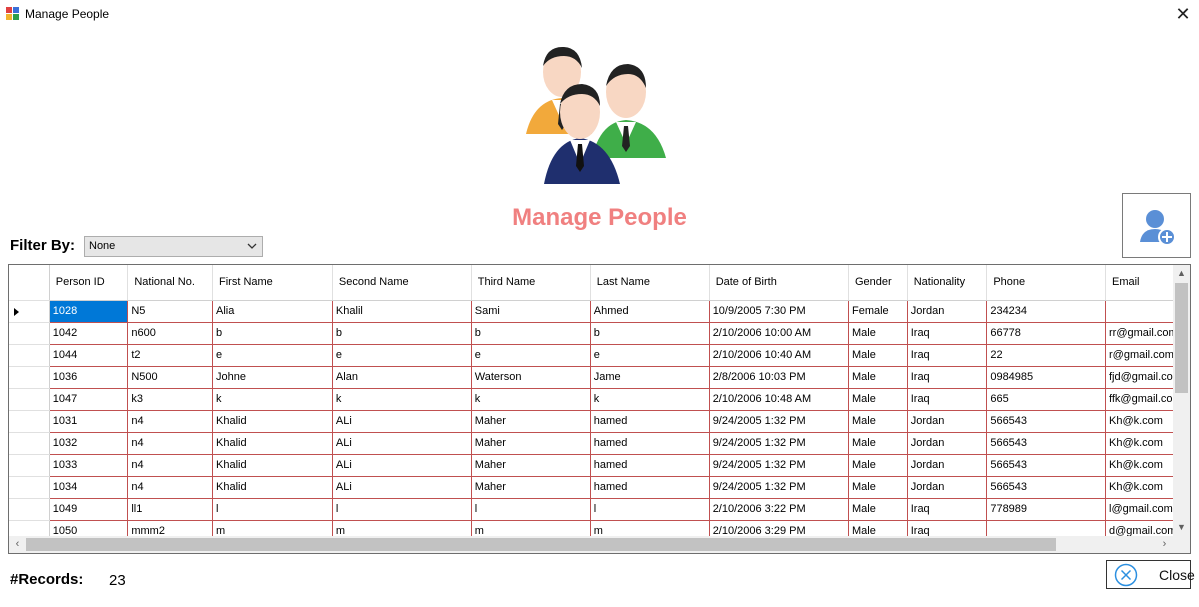 The image size is (1199, 607). Describe the element at coordinates (779, 509) in the screenshot. I see `table-cell: 2/10/2006 3:22 PM` at that location.